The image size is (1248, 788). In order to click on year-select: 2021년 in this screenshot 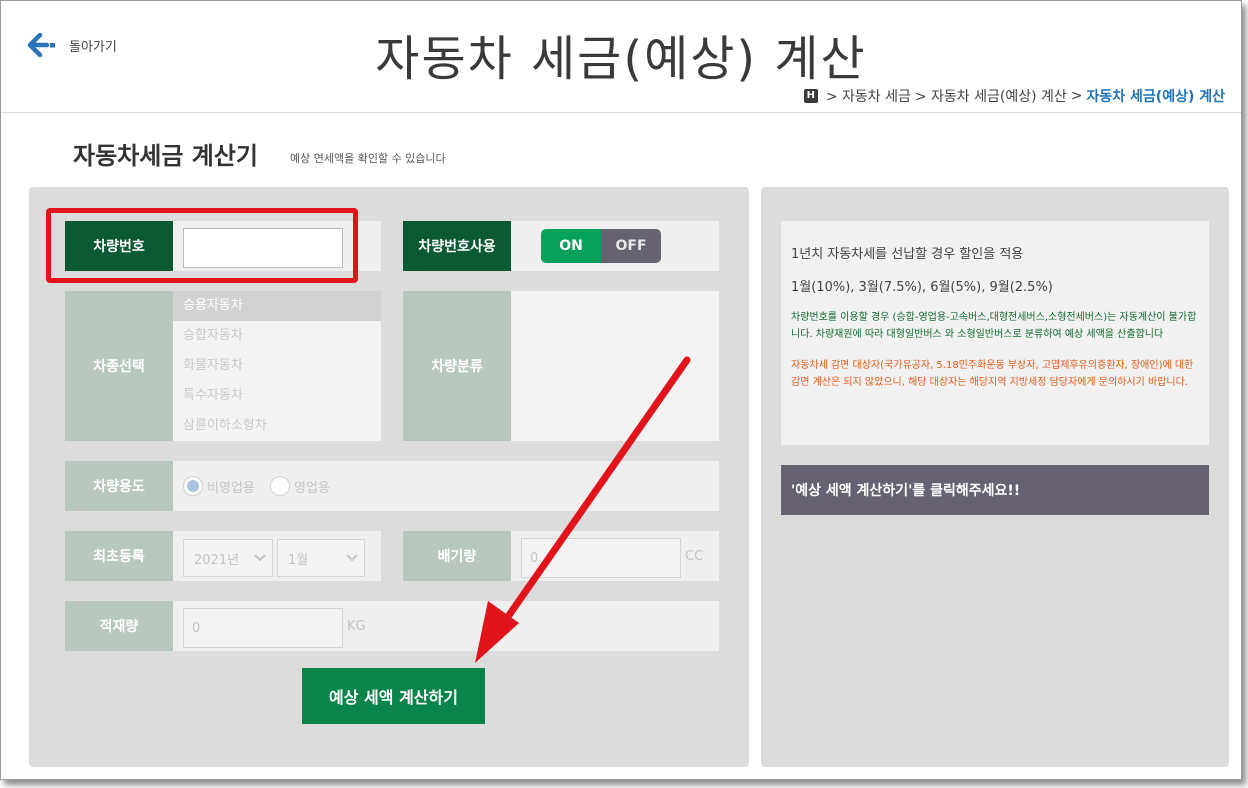, I will do `click(228, 558)`.